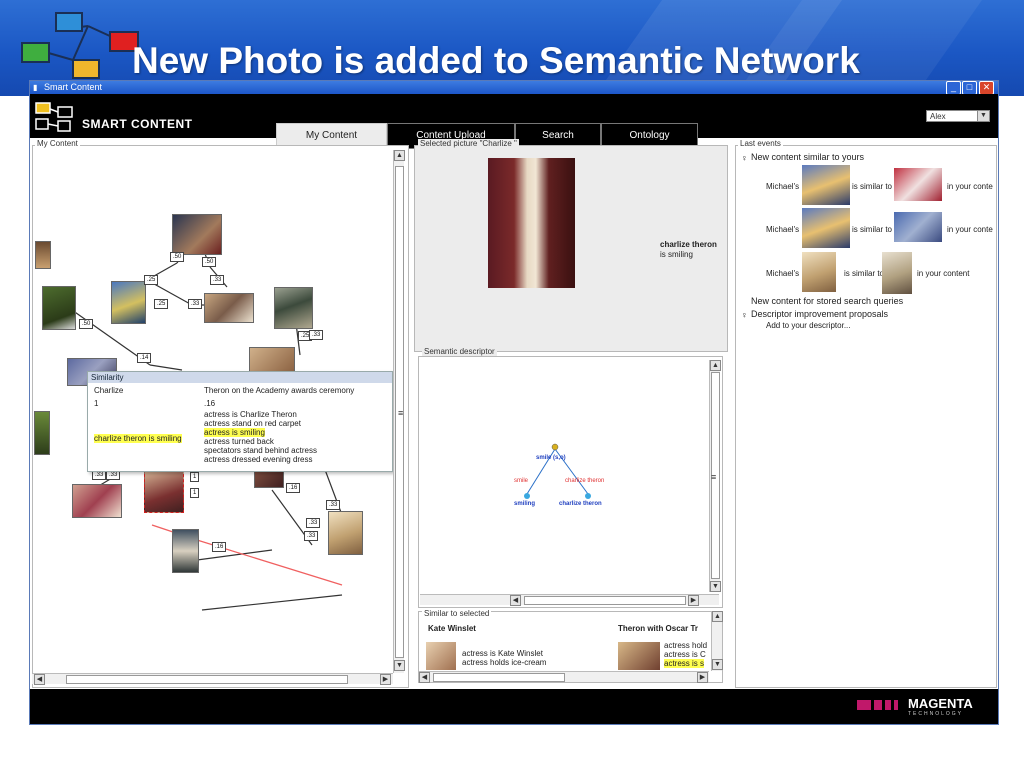 This screenshot has height=768, width=1024. What do you see at coordinates (35, 87) in the screenshot?
I see `app-icon: ▮` at bounding box center [35, 87].